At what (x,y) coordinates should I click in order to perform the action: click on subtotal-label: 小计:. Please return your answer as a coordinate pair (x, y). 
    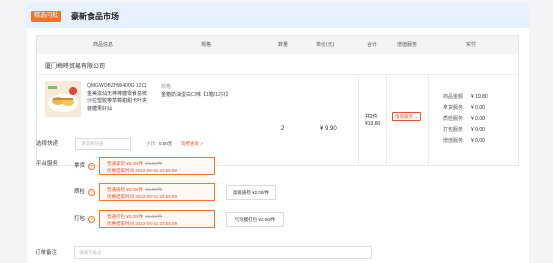
    Looking at the image, I should click on (151, 143).